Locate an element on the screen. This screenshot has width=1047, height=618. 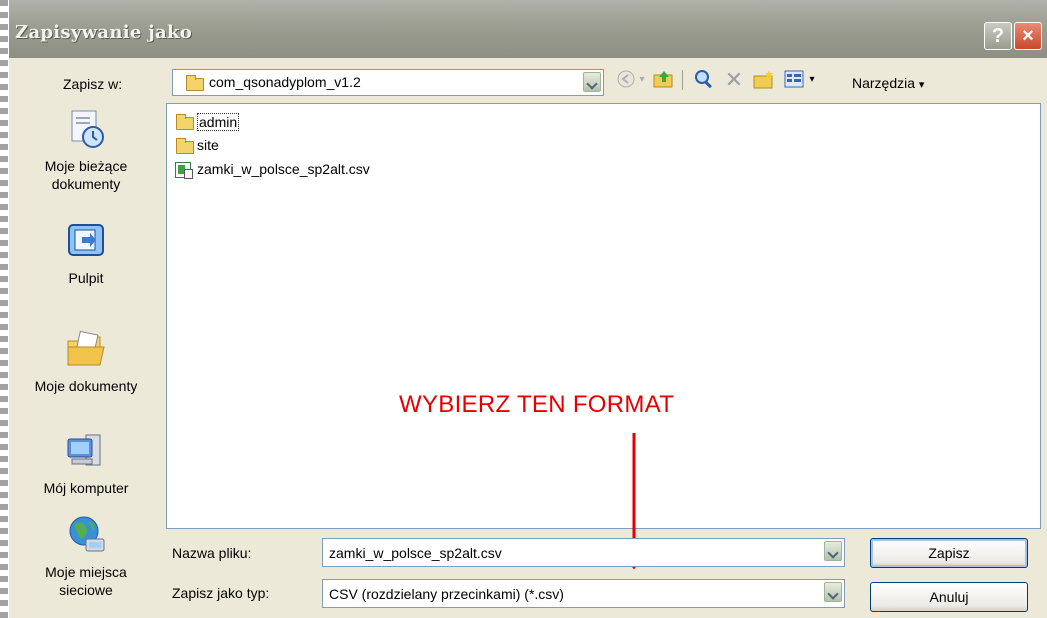
place-label: sieciowe is located at coordinates (86, 590).